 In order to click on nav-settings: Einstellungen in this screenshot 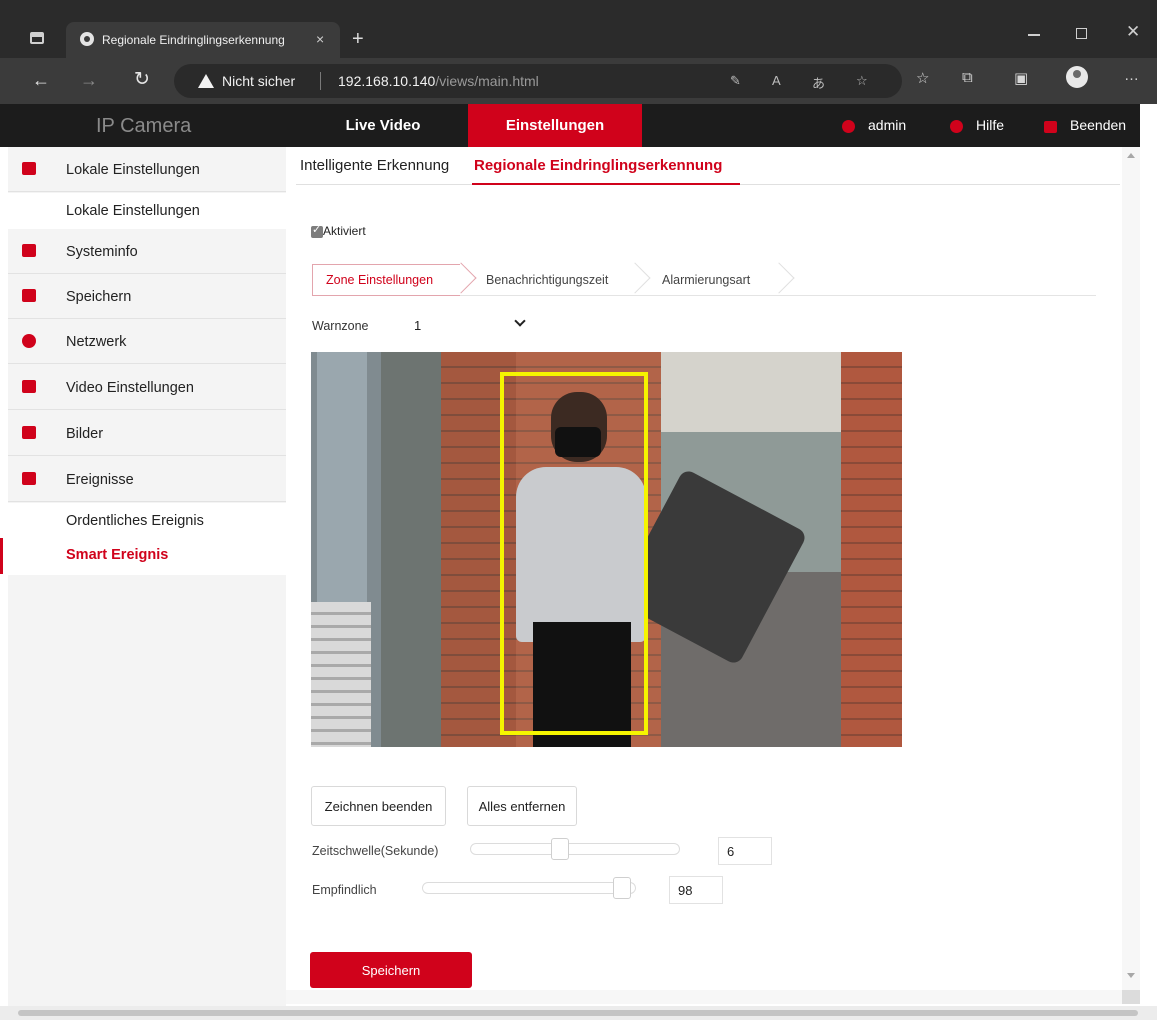, I will do `click(555, 125)`.